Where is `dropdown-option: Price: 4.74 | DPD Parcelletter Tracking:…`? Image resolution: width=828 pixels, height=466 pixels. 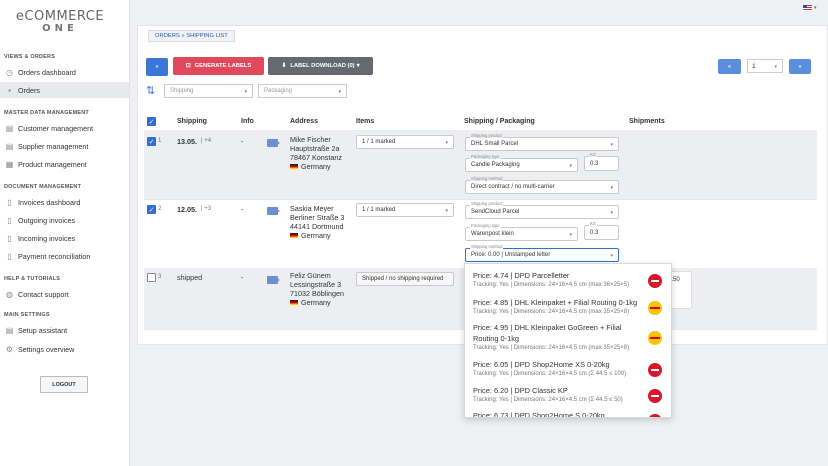
dropdown-option: Price: 4.74 | DPD Parcelletter Tracking:… is located at coordinates (568, 279).